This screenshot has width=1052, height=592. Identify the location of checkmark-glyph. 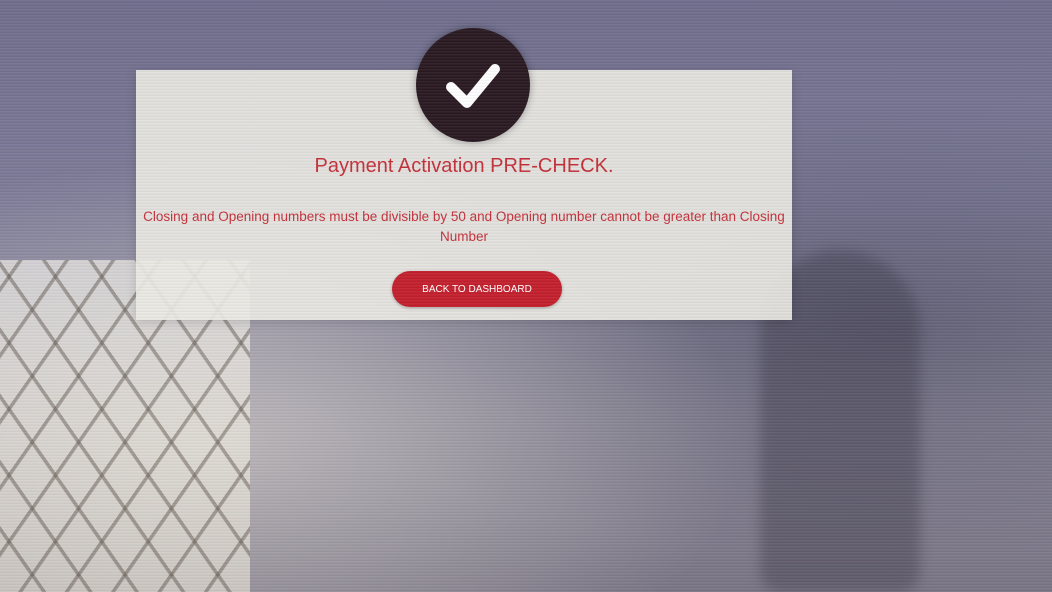
(473, 86).